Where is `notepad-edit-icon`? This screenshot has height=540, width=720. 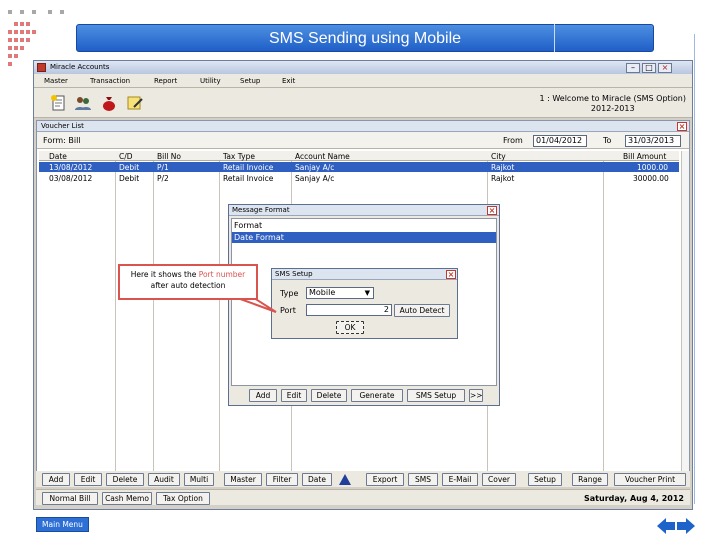
notepad-edit-icon is located at coordinates (135, 103).